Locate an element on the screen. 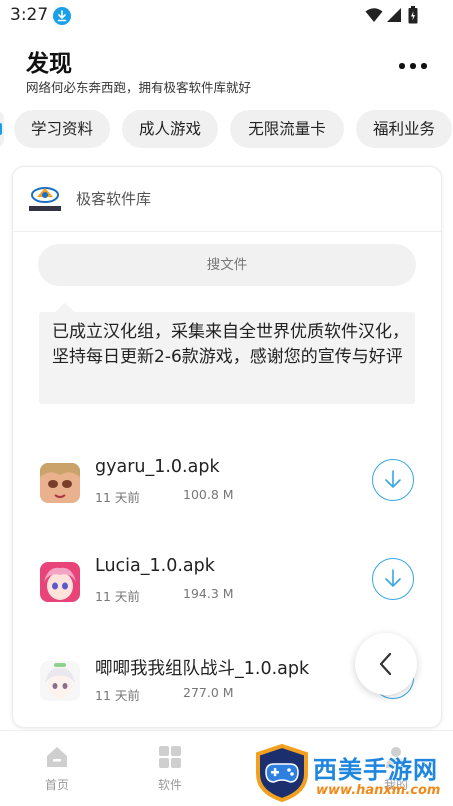 This screenshot has width=453, height=806. battery-icon is located at coordinates (413, 17).